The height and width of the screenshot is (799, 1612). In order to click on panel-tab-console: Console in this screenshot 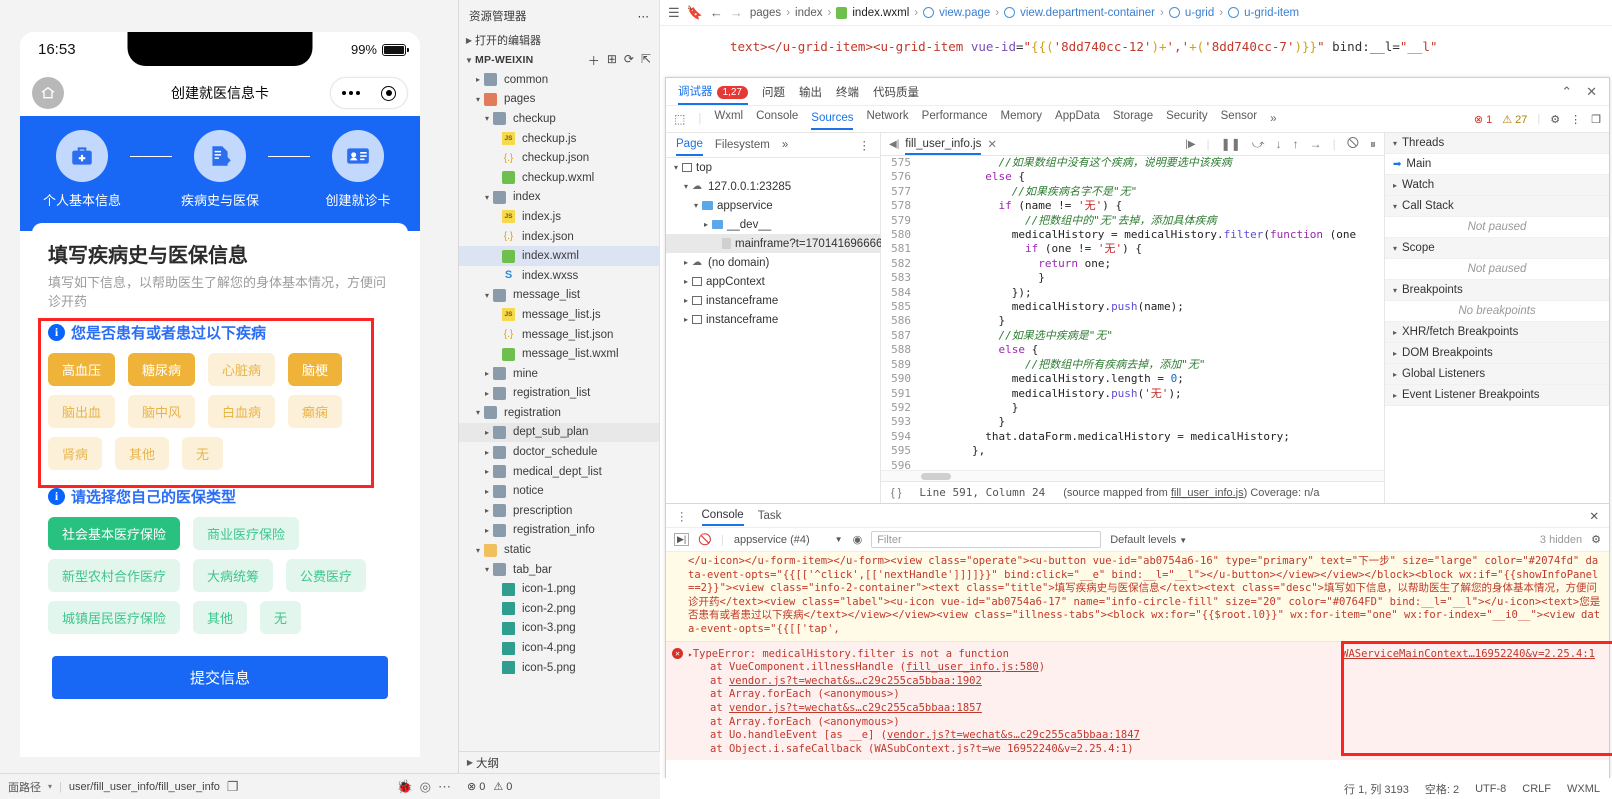, I will do `click(777, 119)`.